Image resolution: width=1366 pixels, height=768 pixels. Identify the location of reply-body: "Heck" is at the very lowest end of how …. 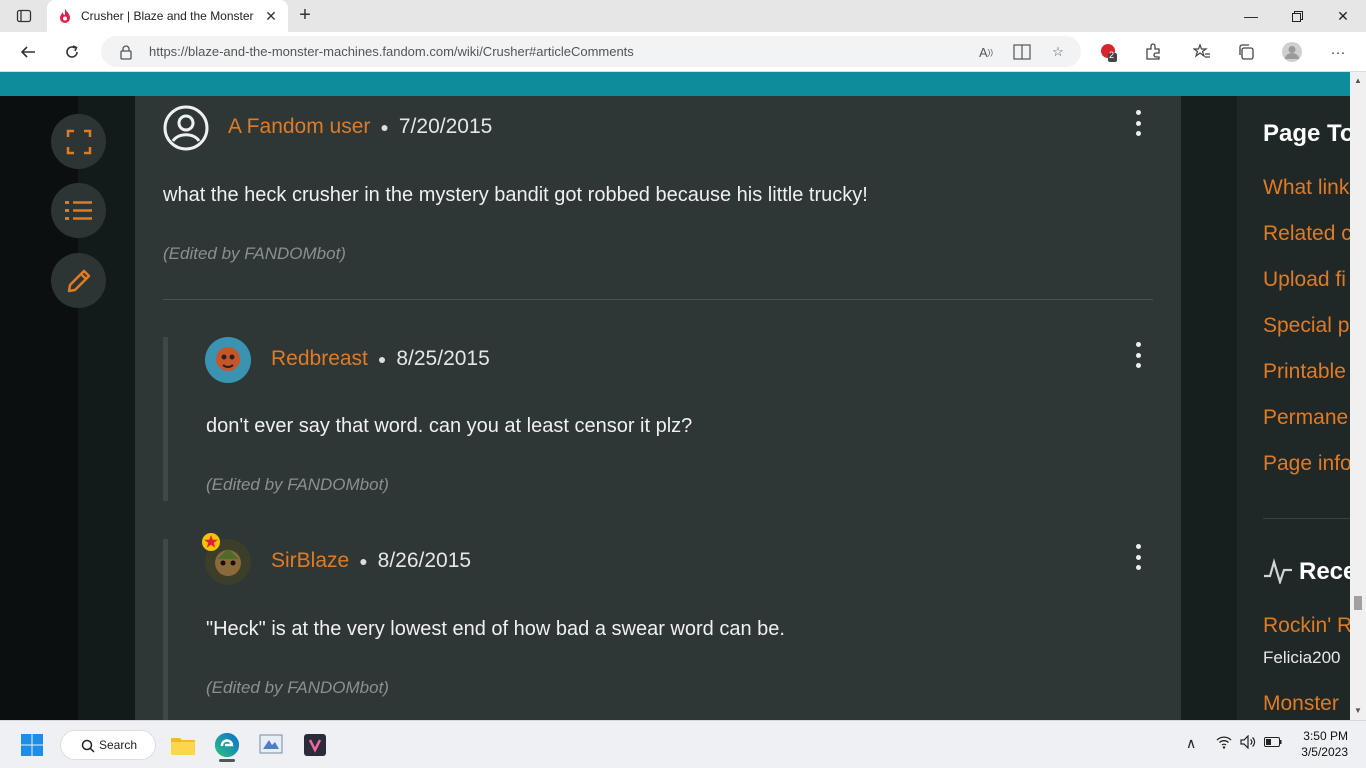
(495, 629).